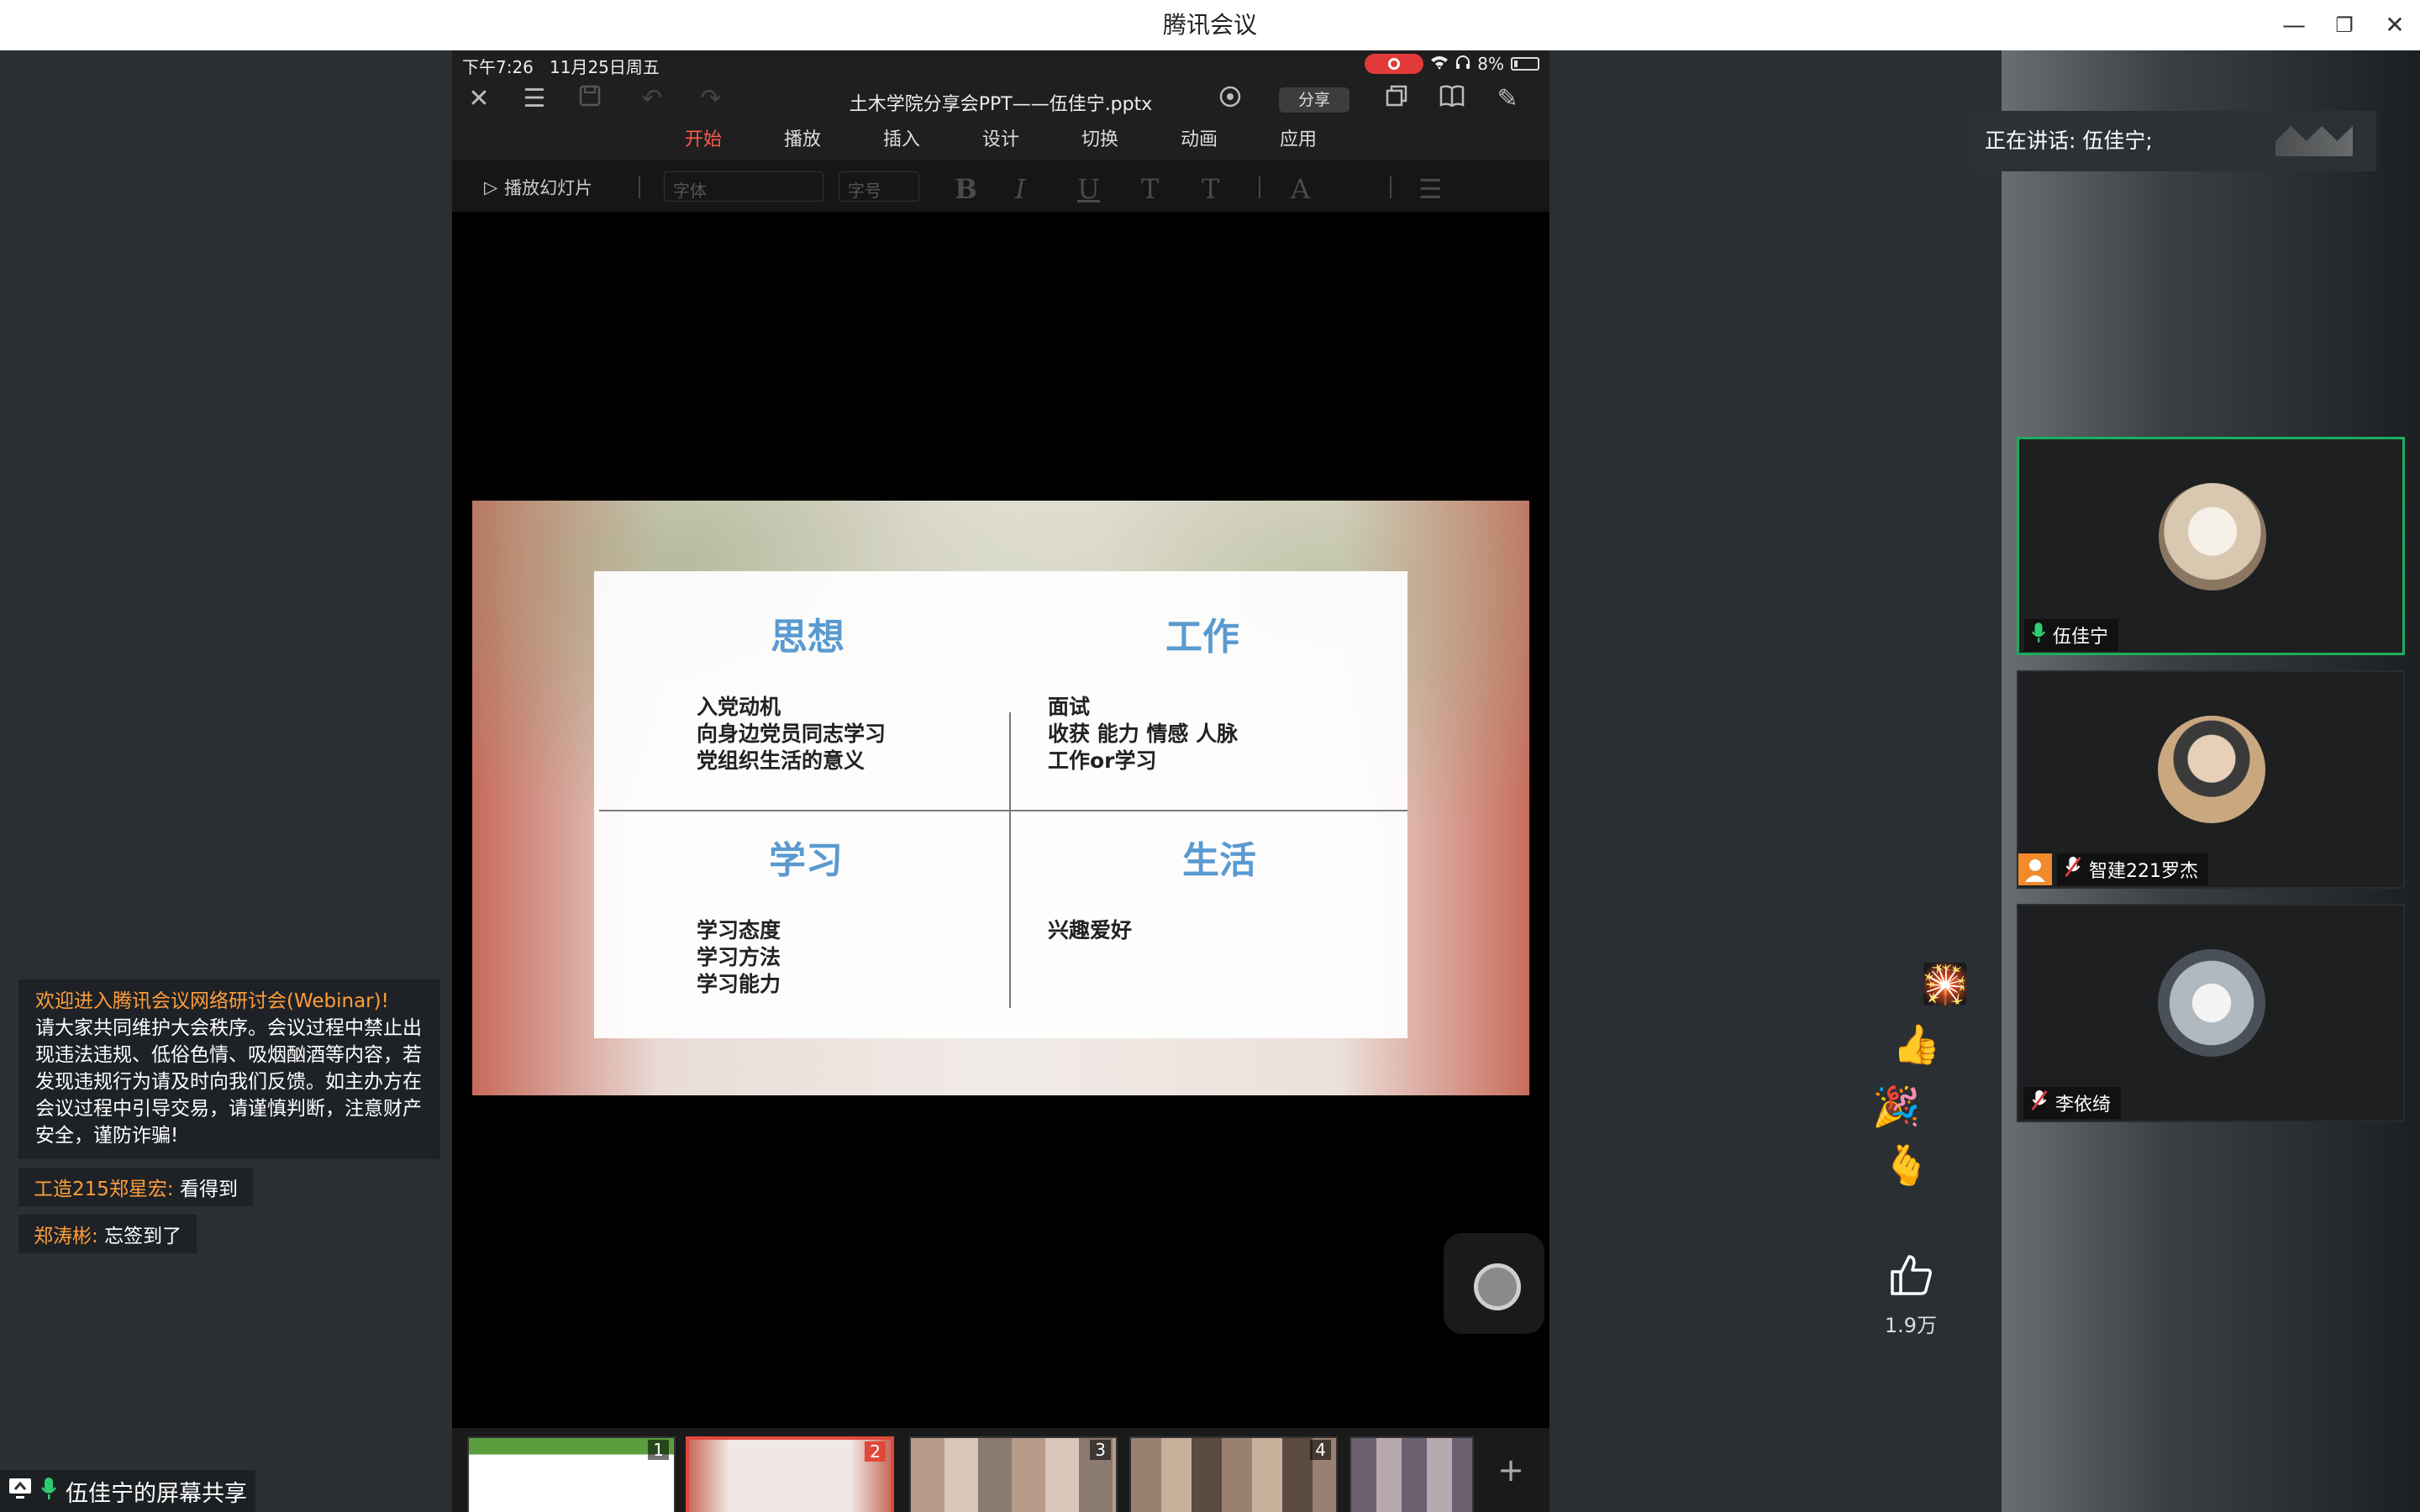 This screenshot has height=1512, width=2420. Describe the element at coordinates (1199, 140) in the screenshot. I see `menu-animation: 动画` at that location.